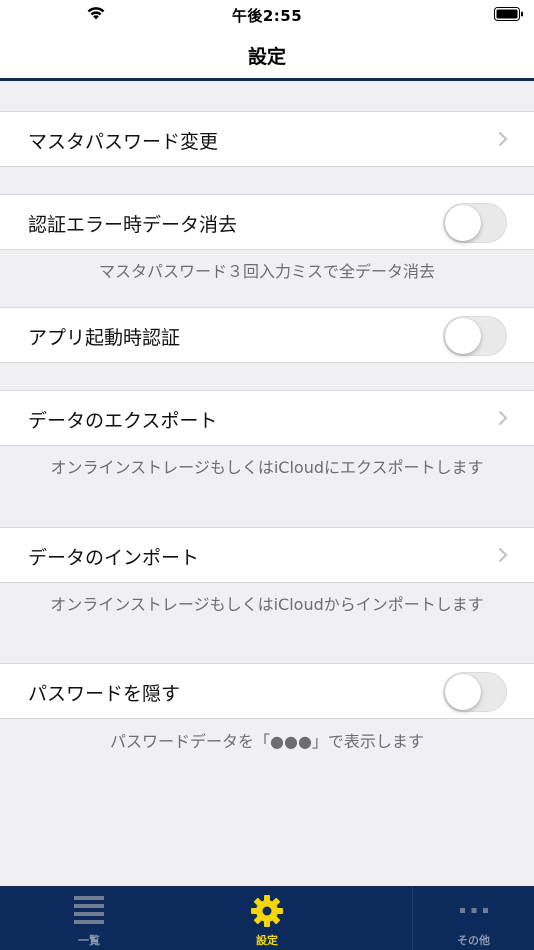 The image size is (534, 950). I want to click on row-label: データのエクスポート, so click(123, 421).